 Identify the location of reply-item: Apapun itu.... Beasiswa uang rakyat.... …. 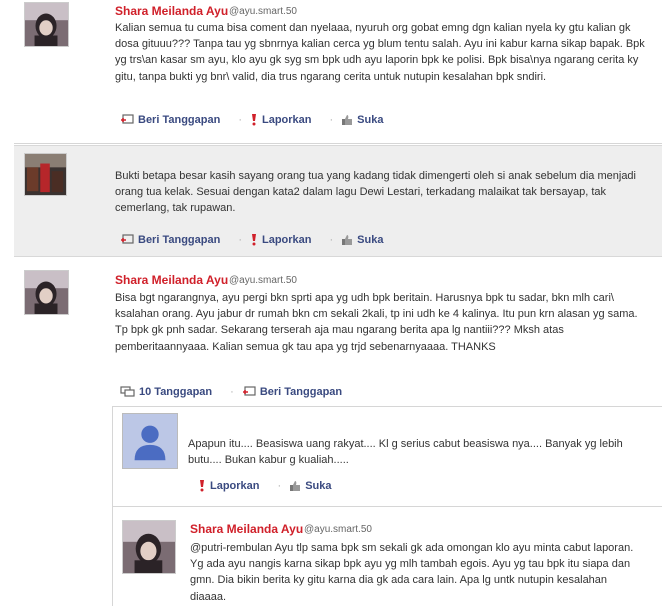
(387, 456).